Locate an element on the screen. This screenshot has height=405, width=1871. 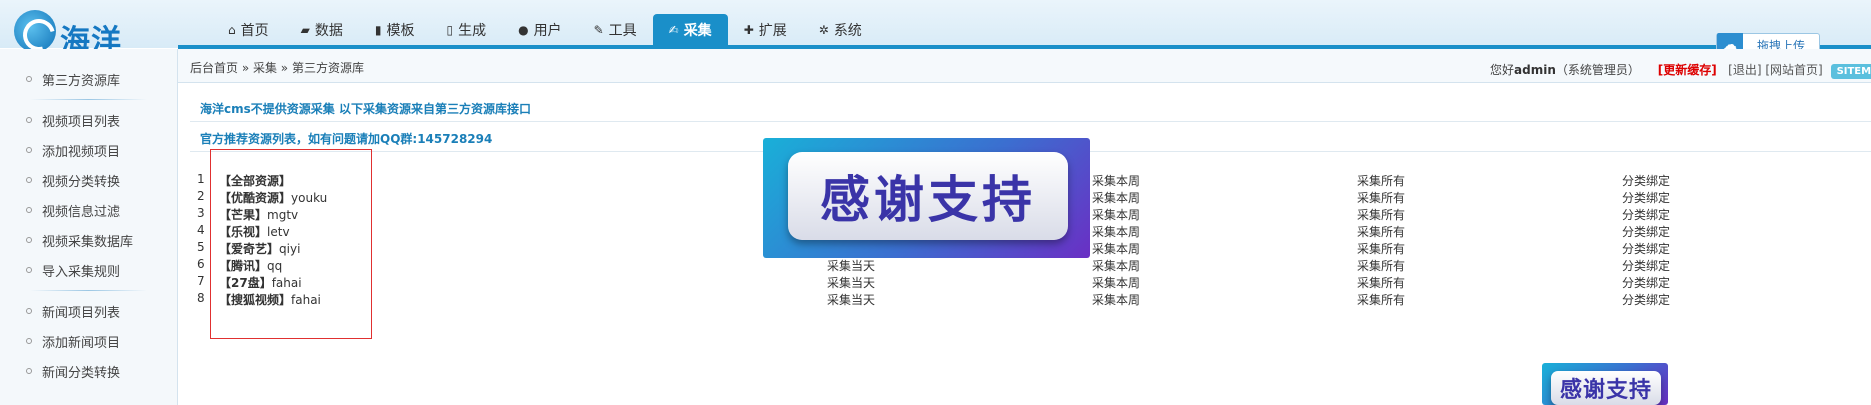
nav-label: 工具 is located at coordinates (622, 30).